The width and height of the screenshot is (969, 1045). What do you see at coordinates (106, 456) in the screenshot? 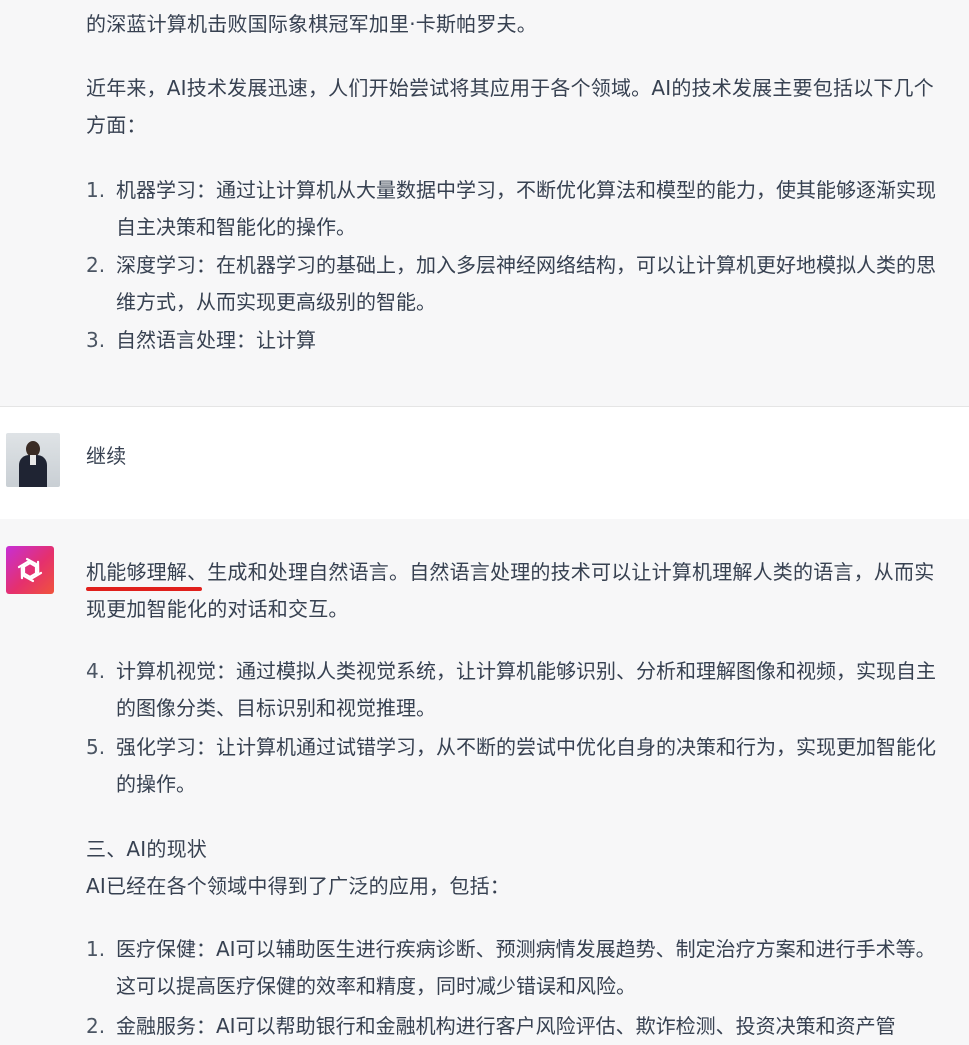
I see `user-message-text: 继续` at bounding box center [106, 456].